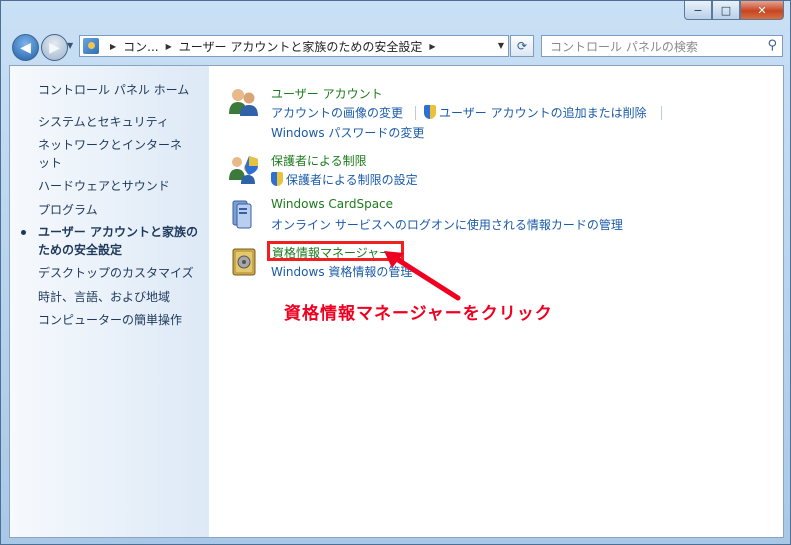  I want to click on address-dropdown-icon: ▼, so click(501, 45).